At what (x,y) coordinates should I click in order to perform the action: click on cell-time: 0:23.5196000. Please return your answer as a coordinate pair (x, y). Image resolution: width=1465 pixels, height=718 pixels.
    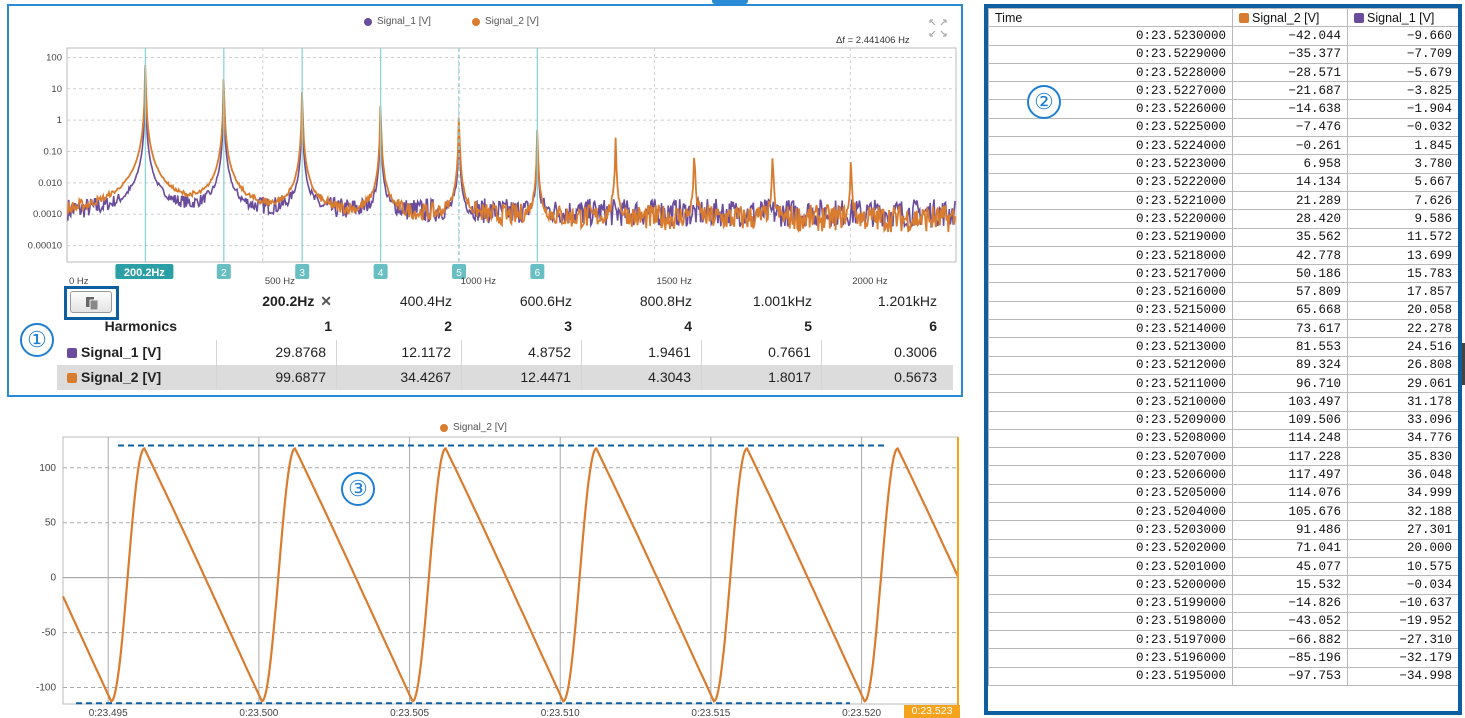
    Looking at the image, I should click on (1110, 658).